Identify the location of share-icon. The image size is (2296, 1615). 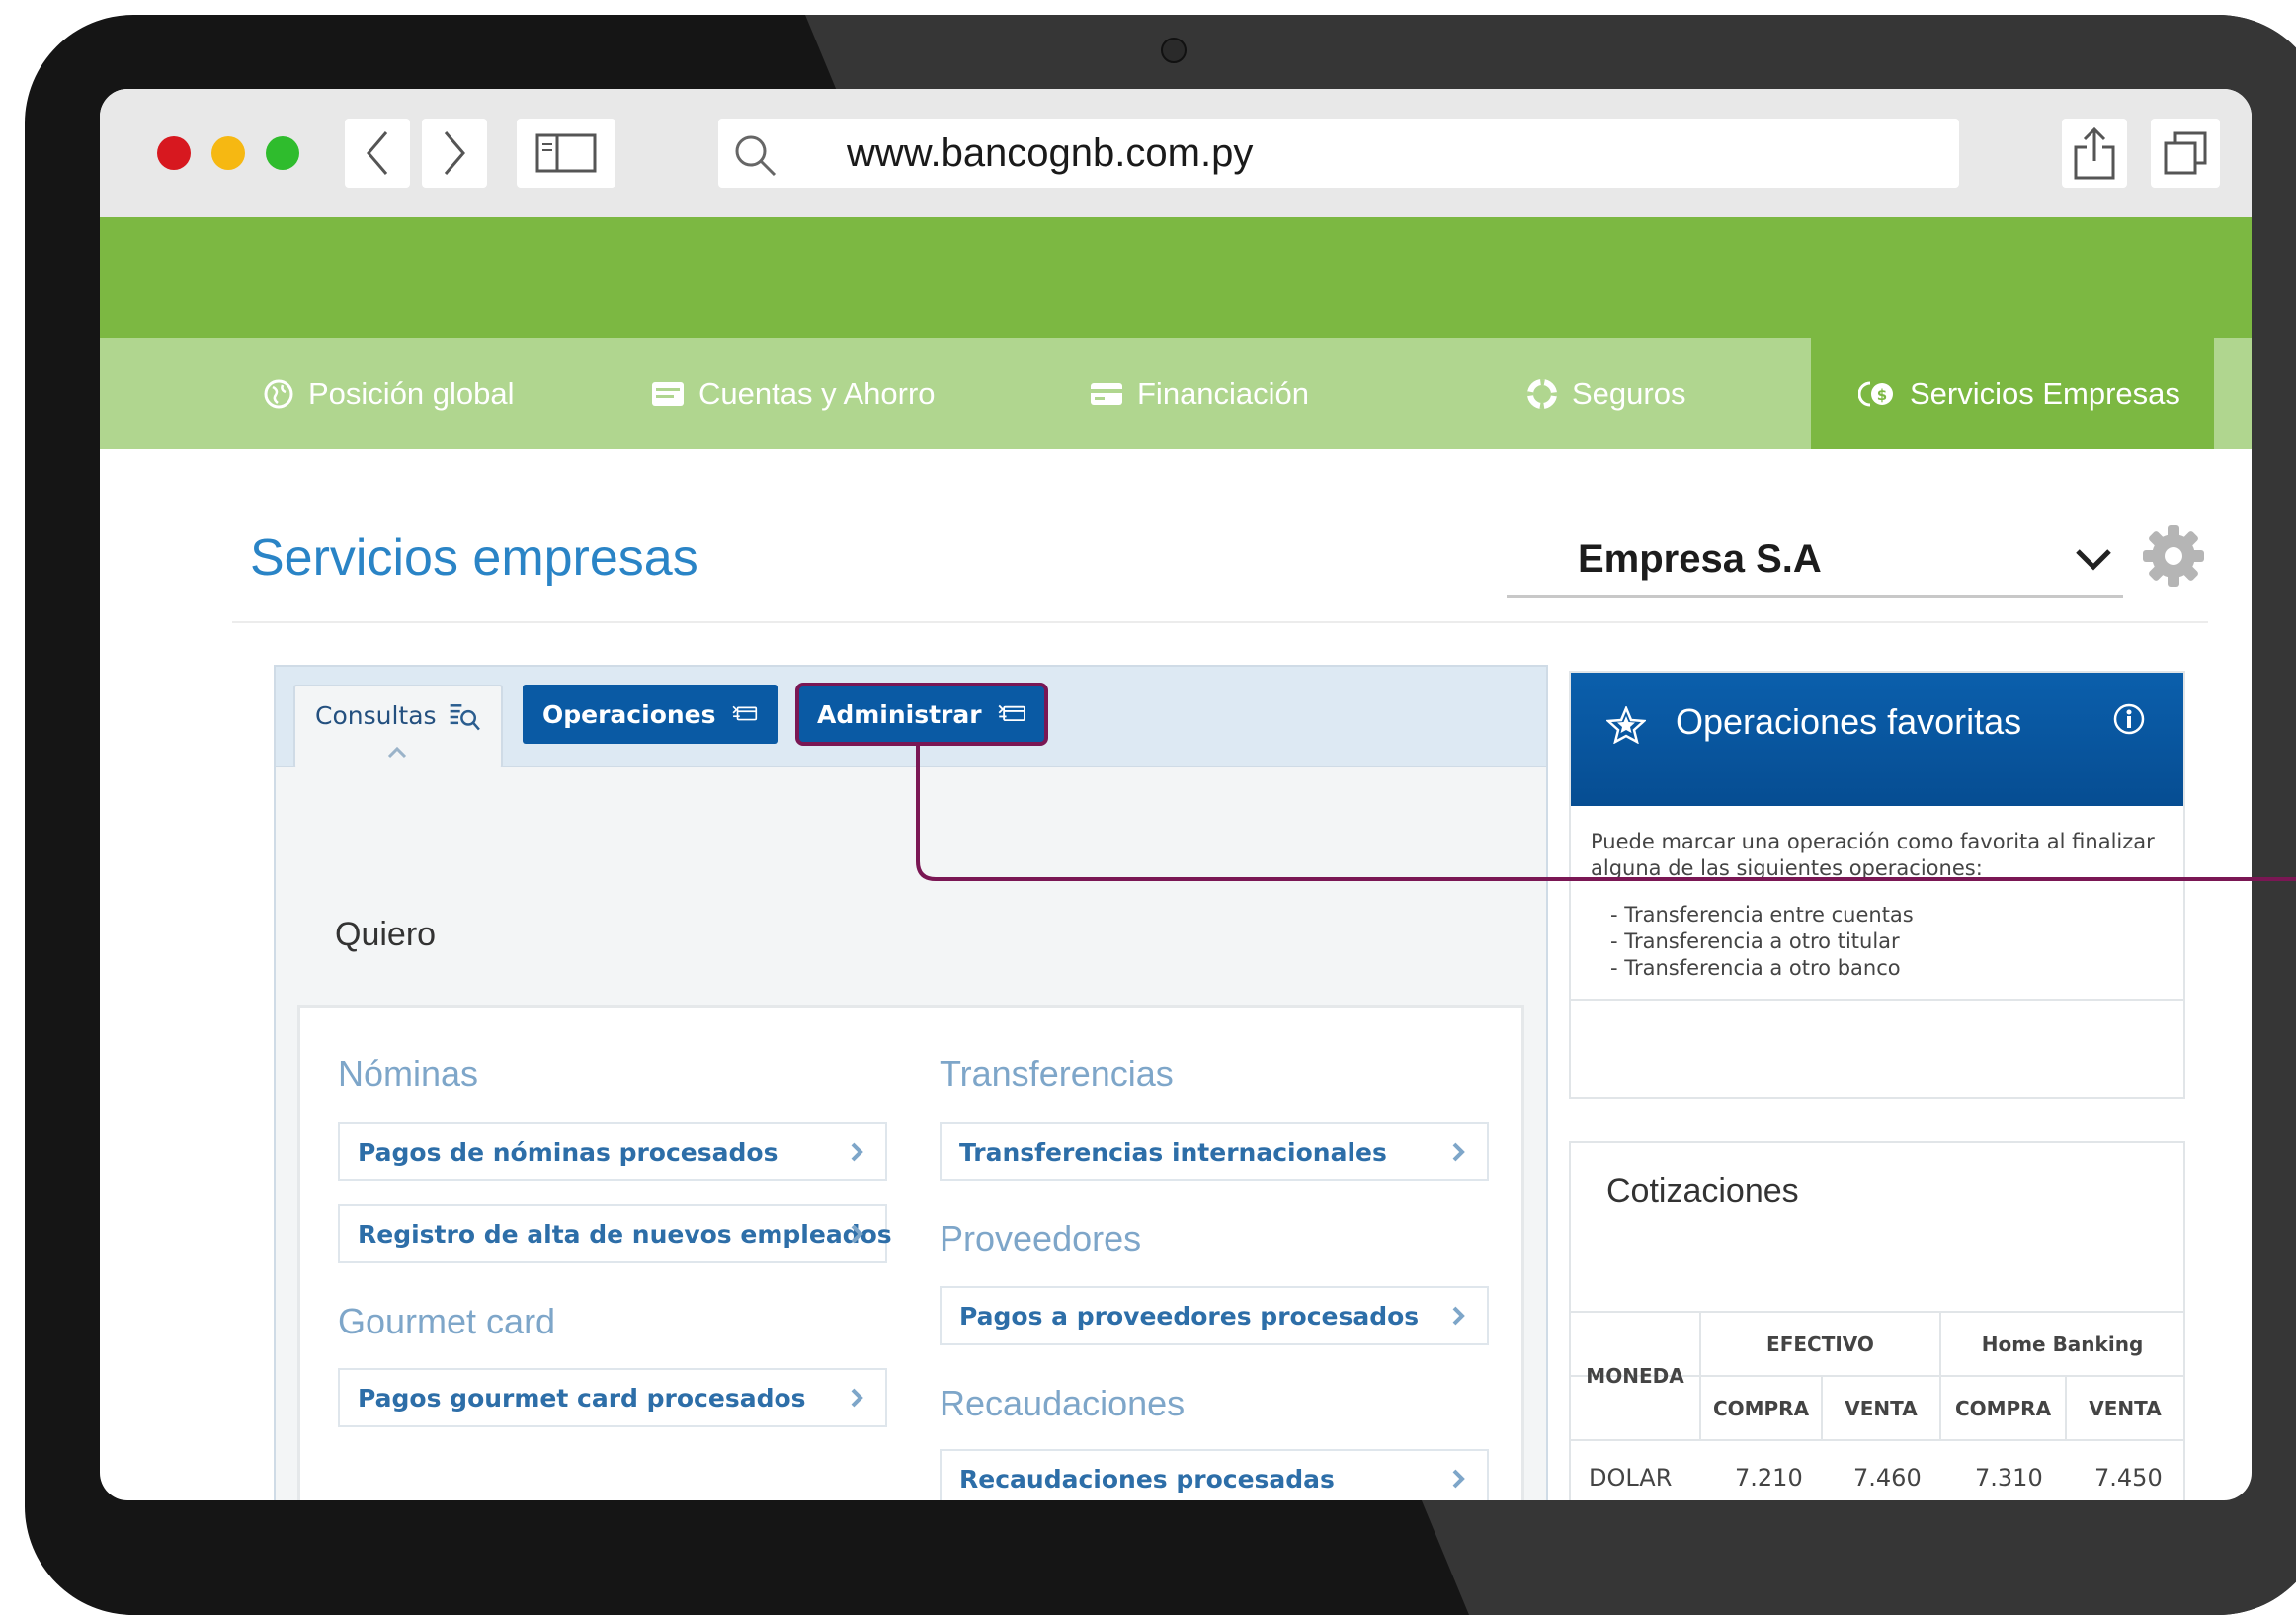
(2094, 153).